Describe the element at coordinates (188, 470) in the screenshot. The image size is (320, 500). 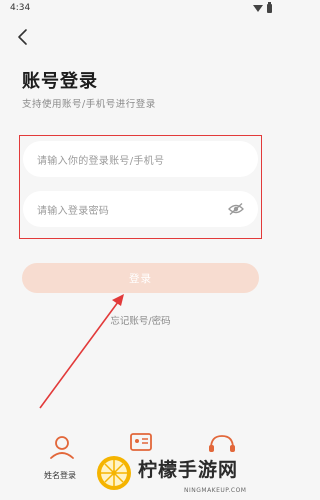
I see `watermark-brand: 柠檬手游网` at that location.